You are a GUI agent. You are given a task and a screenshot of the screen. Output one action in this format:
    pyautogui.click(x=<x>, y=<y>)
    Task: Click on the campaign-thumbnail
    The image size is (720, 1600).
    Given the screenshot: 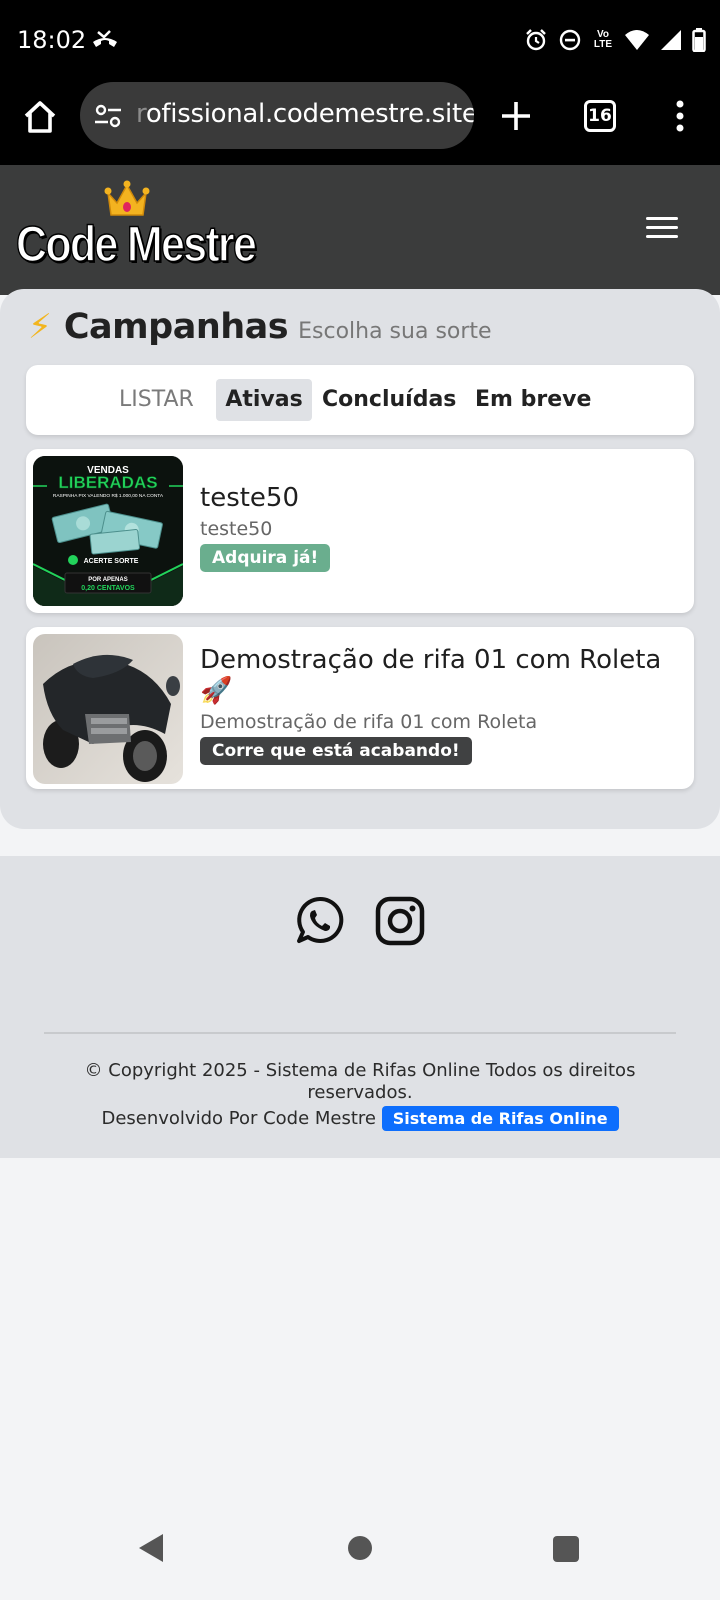 What is the action you would take?
    pyautogui.click(x=108, y=709)
    